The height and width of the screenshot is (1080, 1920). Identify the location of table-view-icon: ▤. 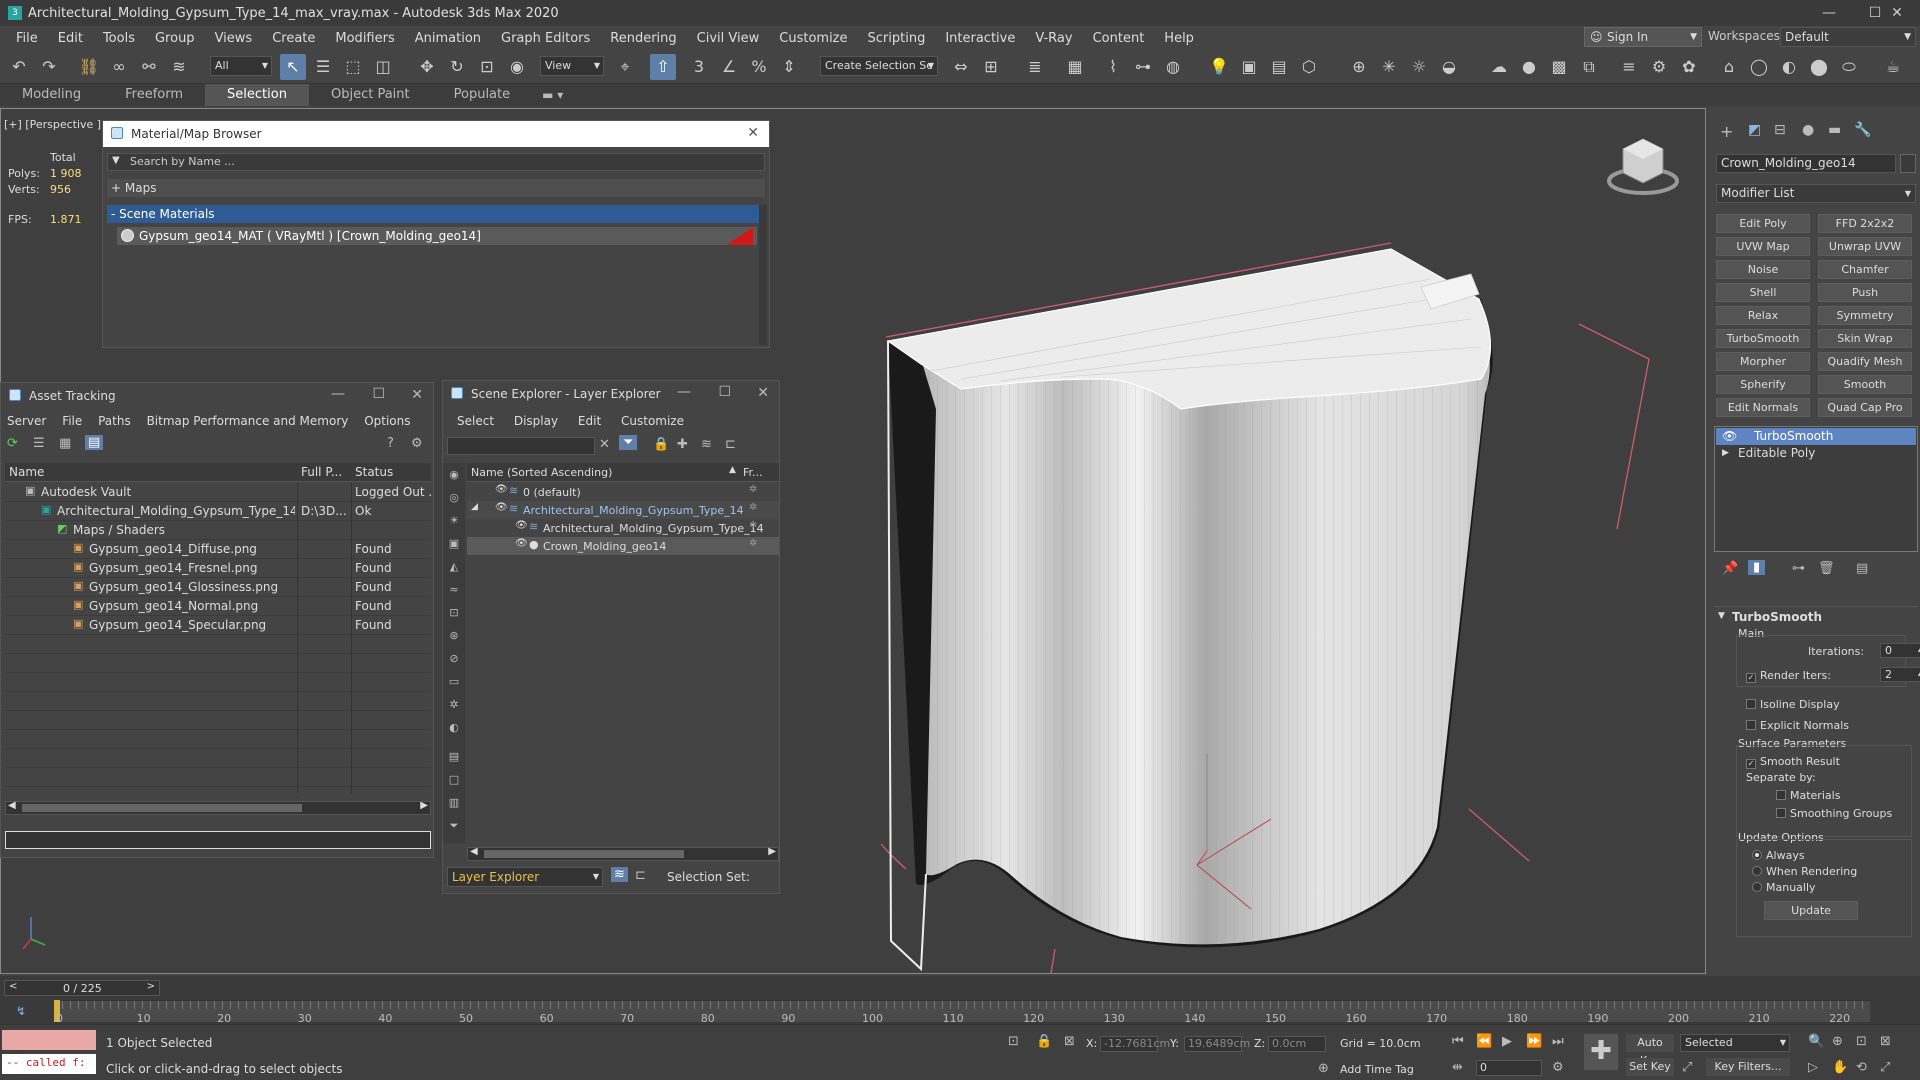
(94, 442).